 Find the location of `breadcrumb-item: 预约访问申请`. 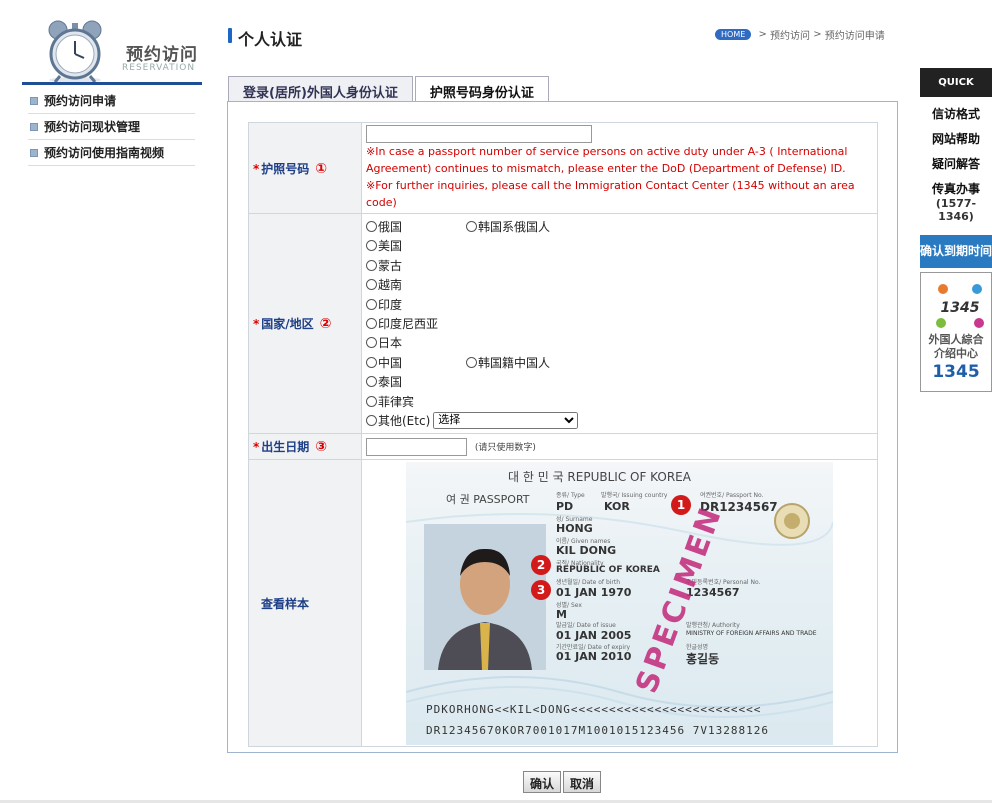

breadcrumb-item: 预约访问申请 is located at coordinates (855, 34).